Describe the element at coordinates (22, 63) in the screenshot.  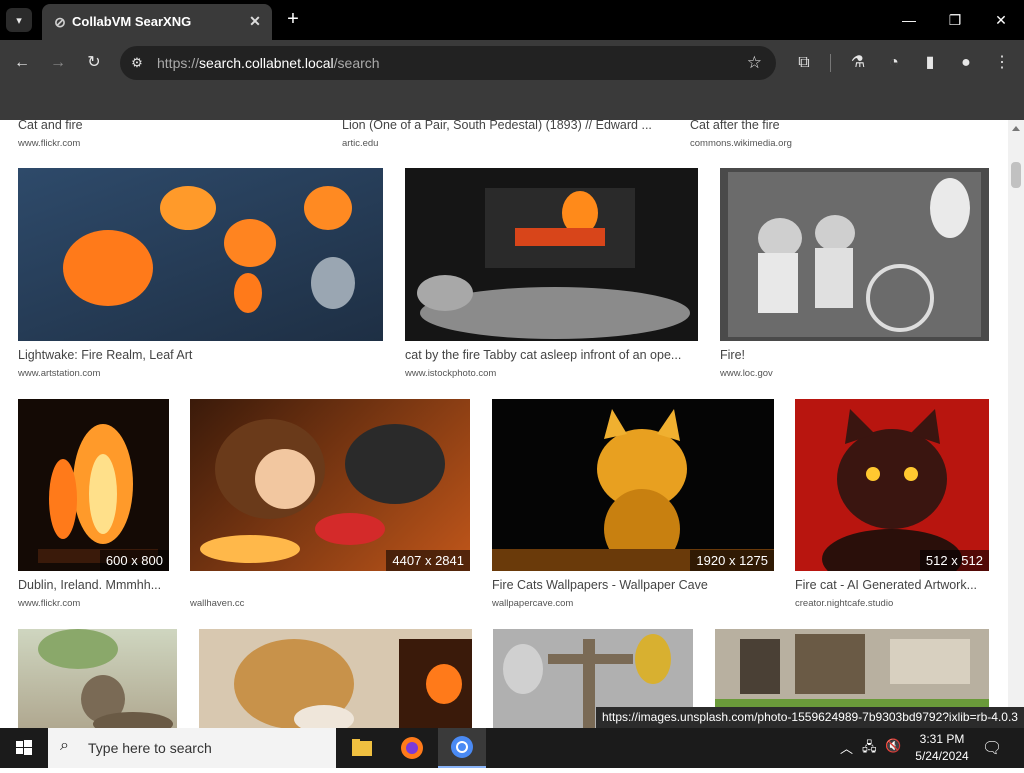
I see `back-arrow-icon: ←` at that location.